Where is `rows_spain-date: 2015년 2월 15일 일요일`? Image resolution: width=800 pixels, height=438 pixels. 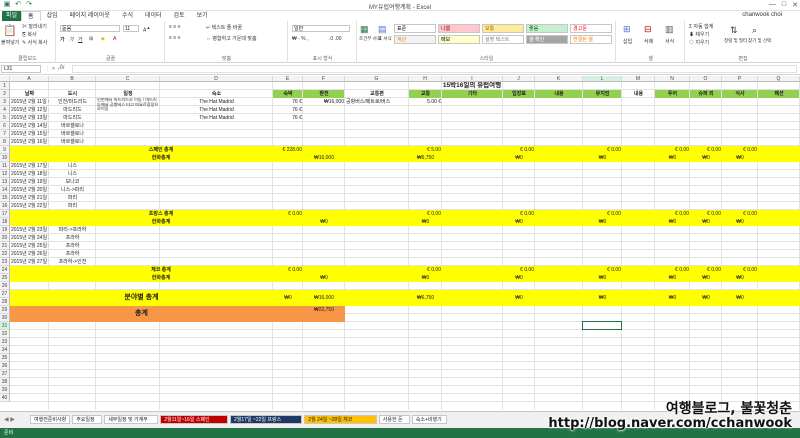 rows_spain-date: 2015년 2월 15일 일요일 is located at coordinates (29, 134).